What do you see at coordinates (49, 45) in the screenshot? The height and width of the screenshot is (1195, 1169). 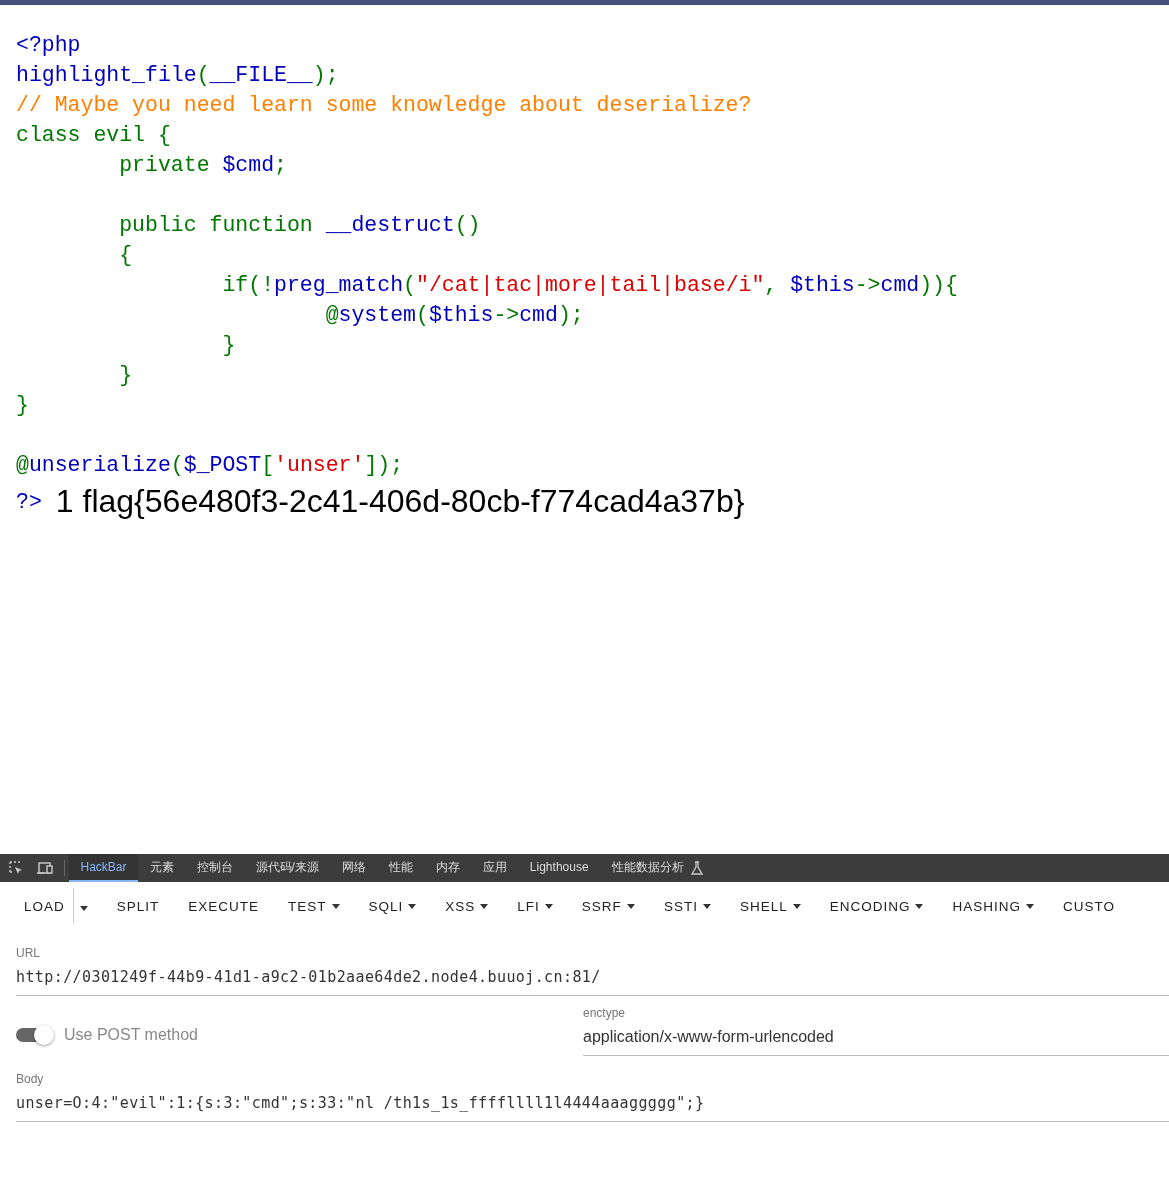 I see `code-line: <?php` at bounding box center [49, 45].